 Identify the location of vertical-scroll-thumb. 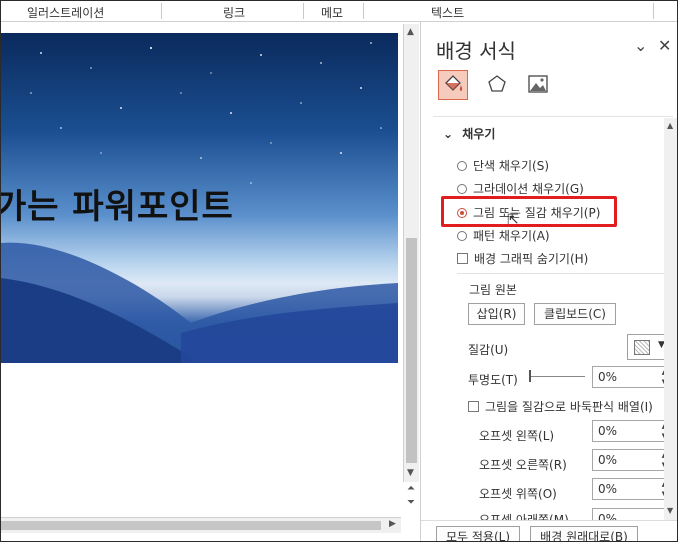
(411, 350).